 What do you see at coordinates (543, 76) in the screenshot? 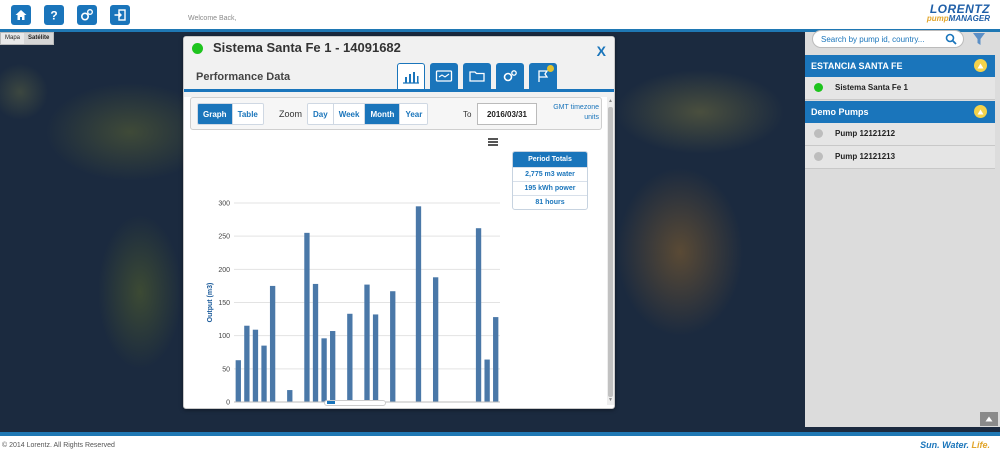
I see `tab-alerts` at bounding box center [543, 76].